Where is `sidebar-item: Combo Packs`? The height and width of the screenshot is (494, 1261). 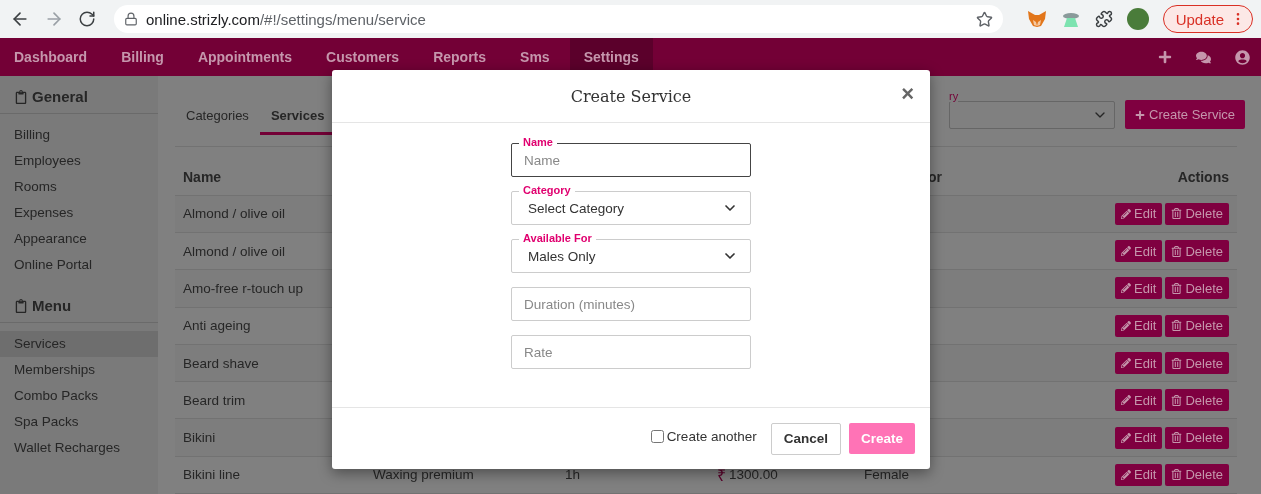 sidebar-item: Combo Packs is located at coordinates (79, 396).